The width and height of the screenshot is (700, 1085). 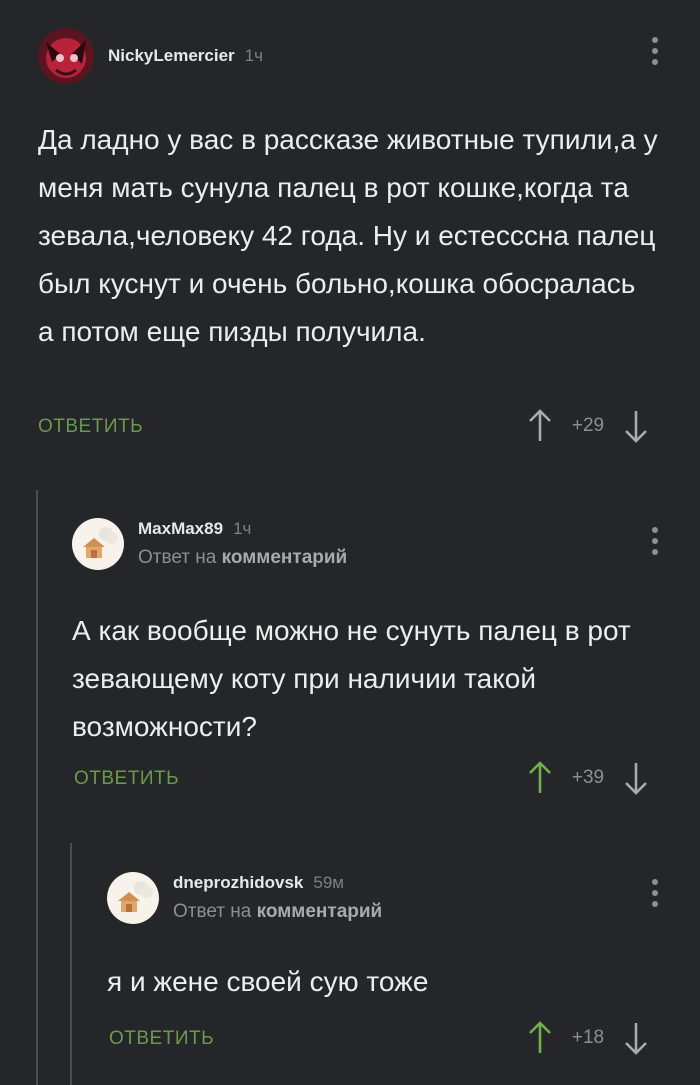 I want to click on comment-header: MaxMax89 1ч Ответ на комментарий, so click(x=209, y=544).